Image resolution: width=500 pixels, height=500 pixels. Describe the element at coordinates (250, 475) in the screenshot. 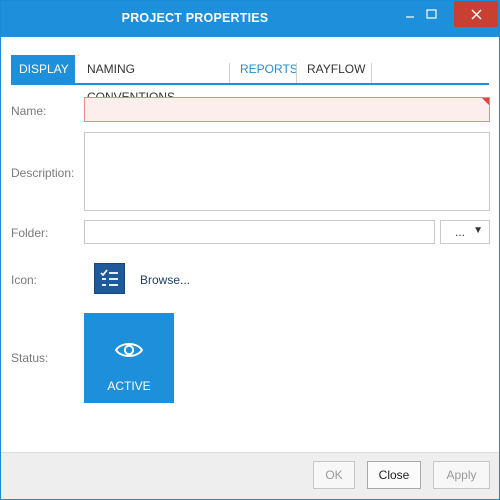

I see `dialog-footer: OK Close Apply` at that location.